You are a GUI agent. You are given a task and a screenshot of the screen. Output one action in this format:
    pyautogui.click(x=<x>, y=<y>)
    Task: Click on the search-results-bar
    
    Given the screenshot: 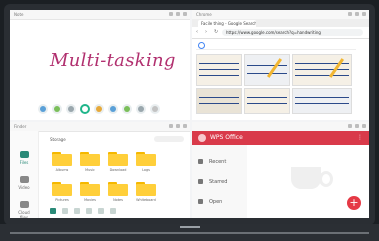 What is the action you would take?
    pyautogui.click(x=276, y=45)
    